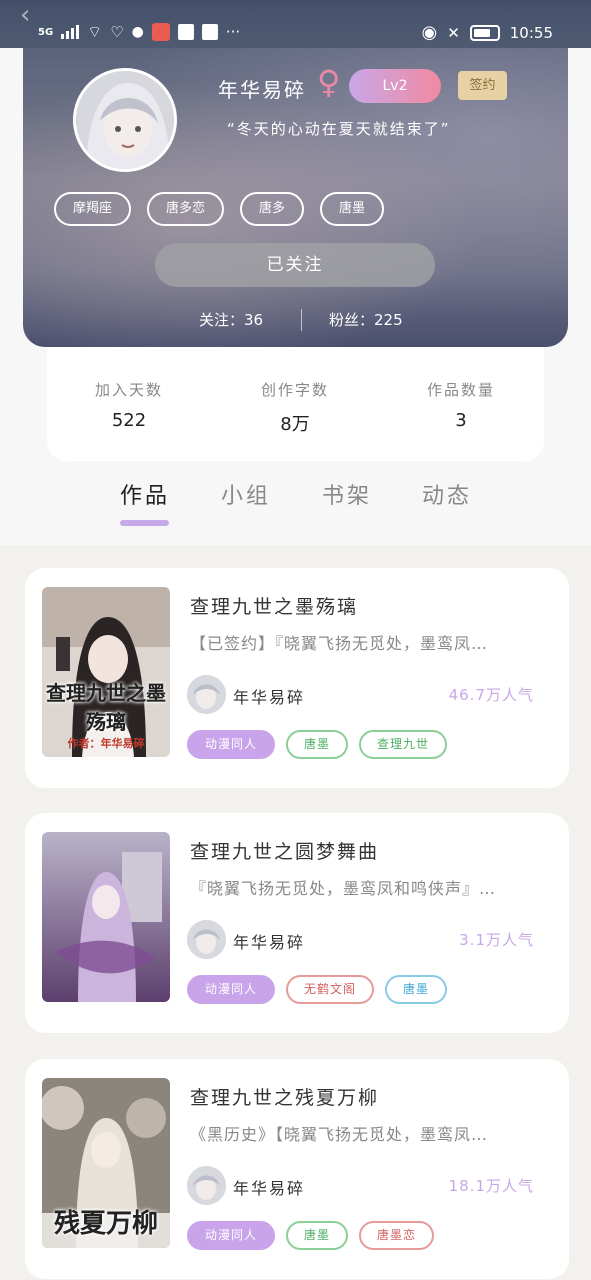 The width and height of the screenshot is (591, 1280). I want to click on stat-label: 加入天数, so click(128, 390).